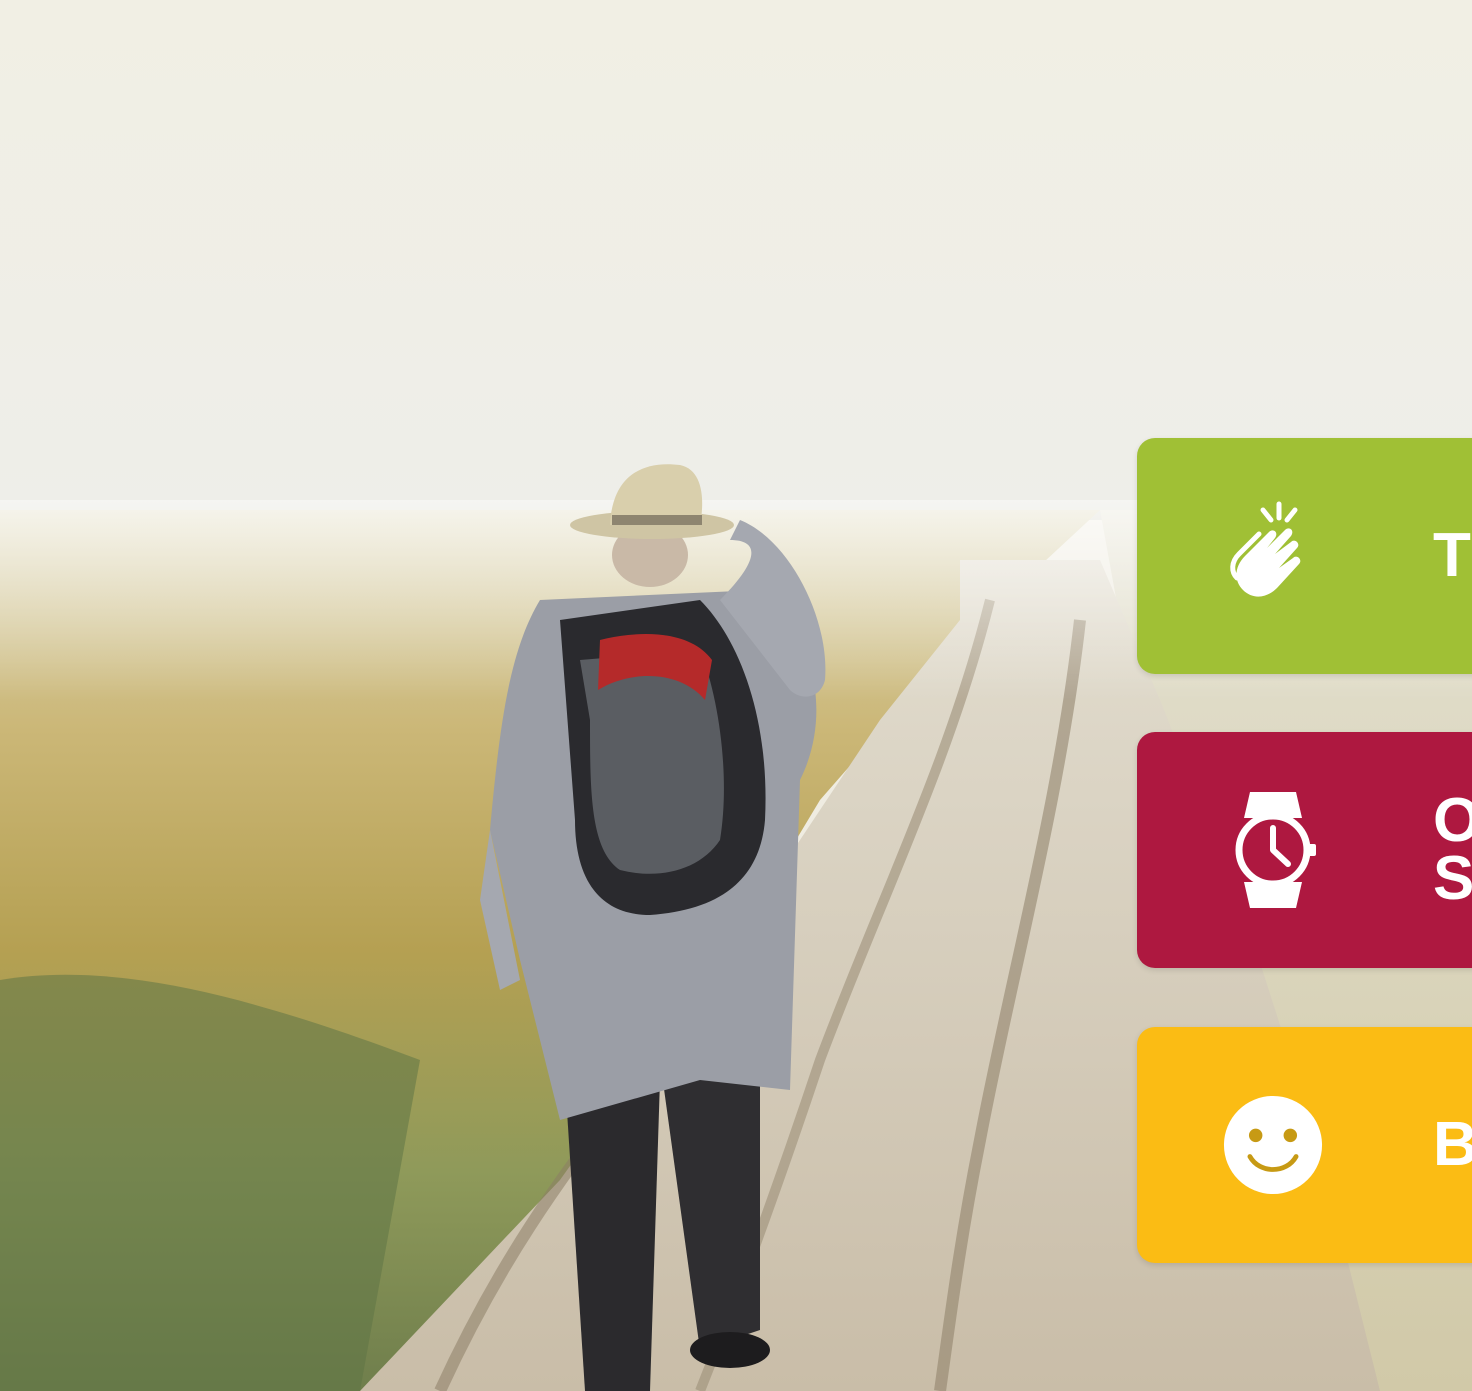 The height and width of the screenshot is (1391, 1472). What do you see at coordinates (1273, 850) in the screenshot?
I see `wristwatch-icon` at bounding box center [1273, 850].